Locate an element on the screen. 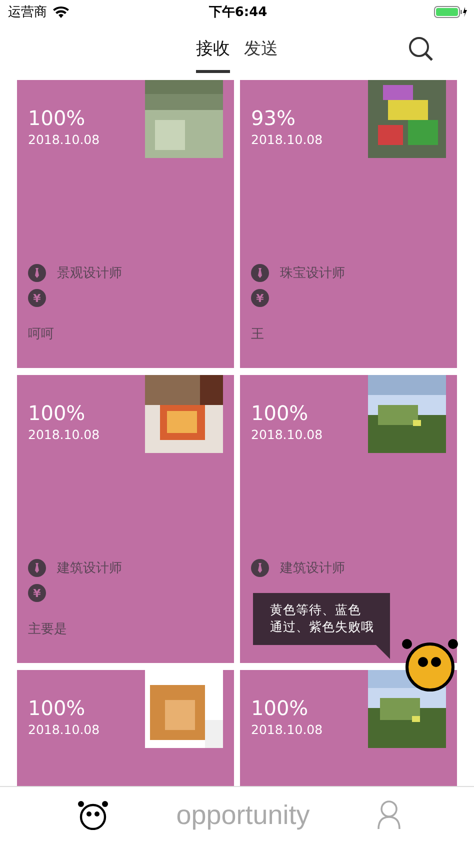 The width and height of the screenshot is (474, 843). nav-tab: 发送 is located at coordinates (261, 51).